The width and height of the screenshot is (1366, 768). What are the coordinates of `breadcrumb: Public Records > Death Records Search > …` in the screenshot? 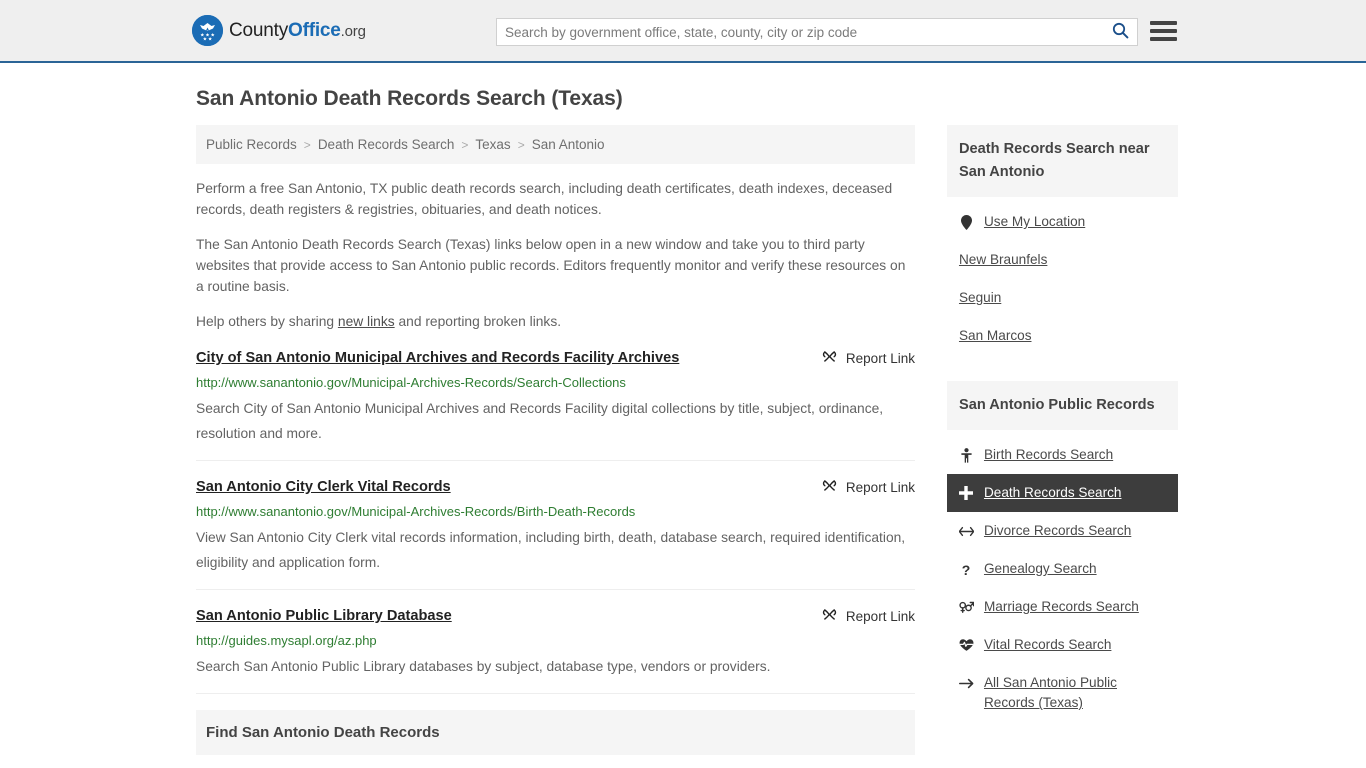 It's located at (555, 144).